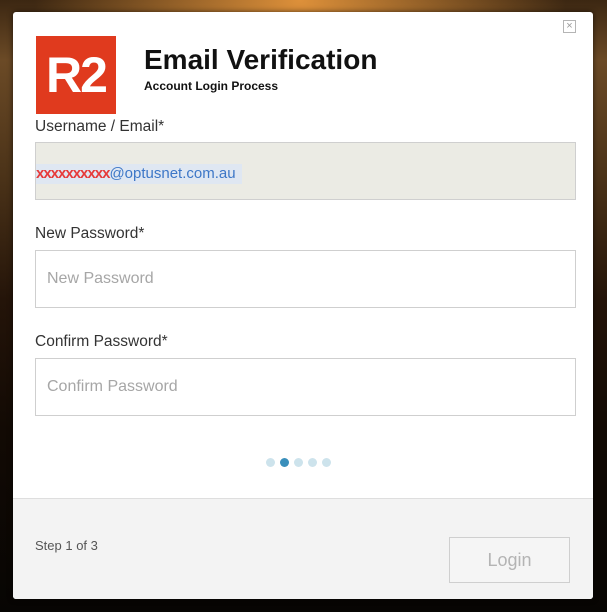 This screenshot has width=607, height=612. What do you see at coordinates (76, 75) in the screenshot?
I see `r2-logo: R2` at bounding box center [76, 75].